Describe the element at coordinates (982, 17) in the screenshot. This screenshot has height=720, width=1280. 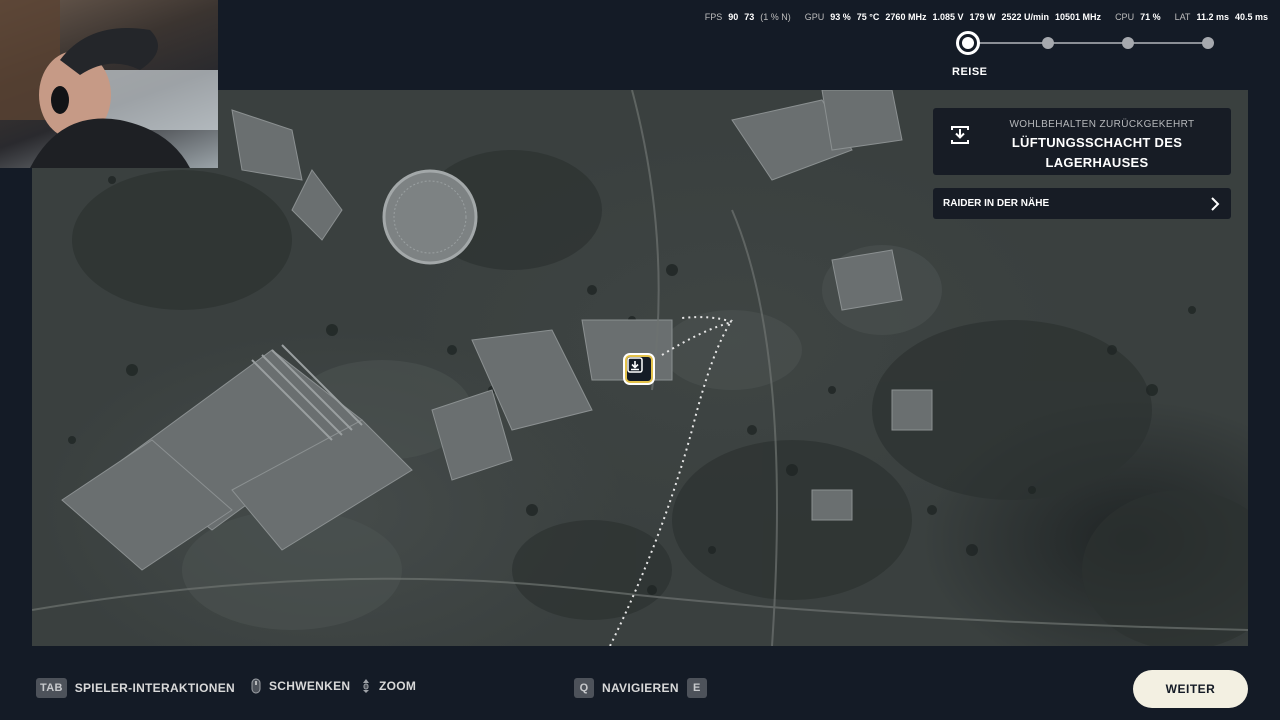
I see `gpu-power: 179 W` at that location.